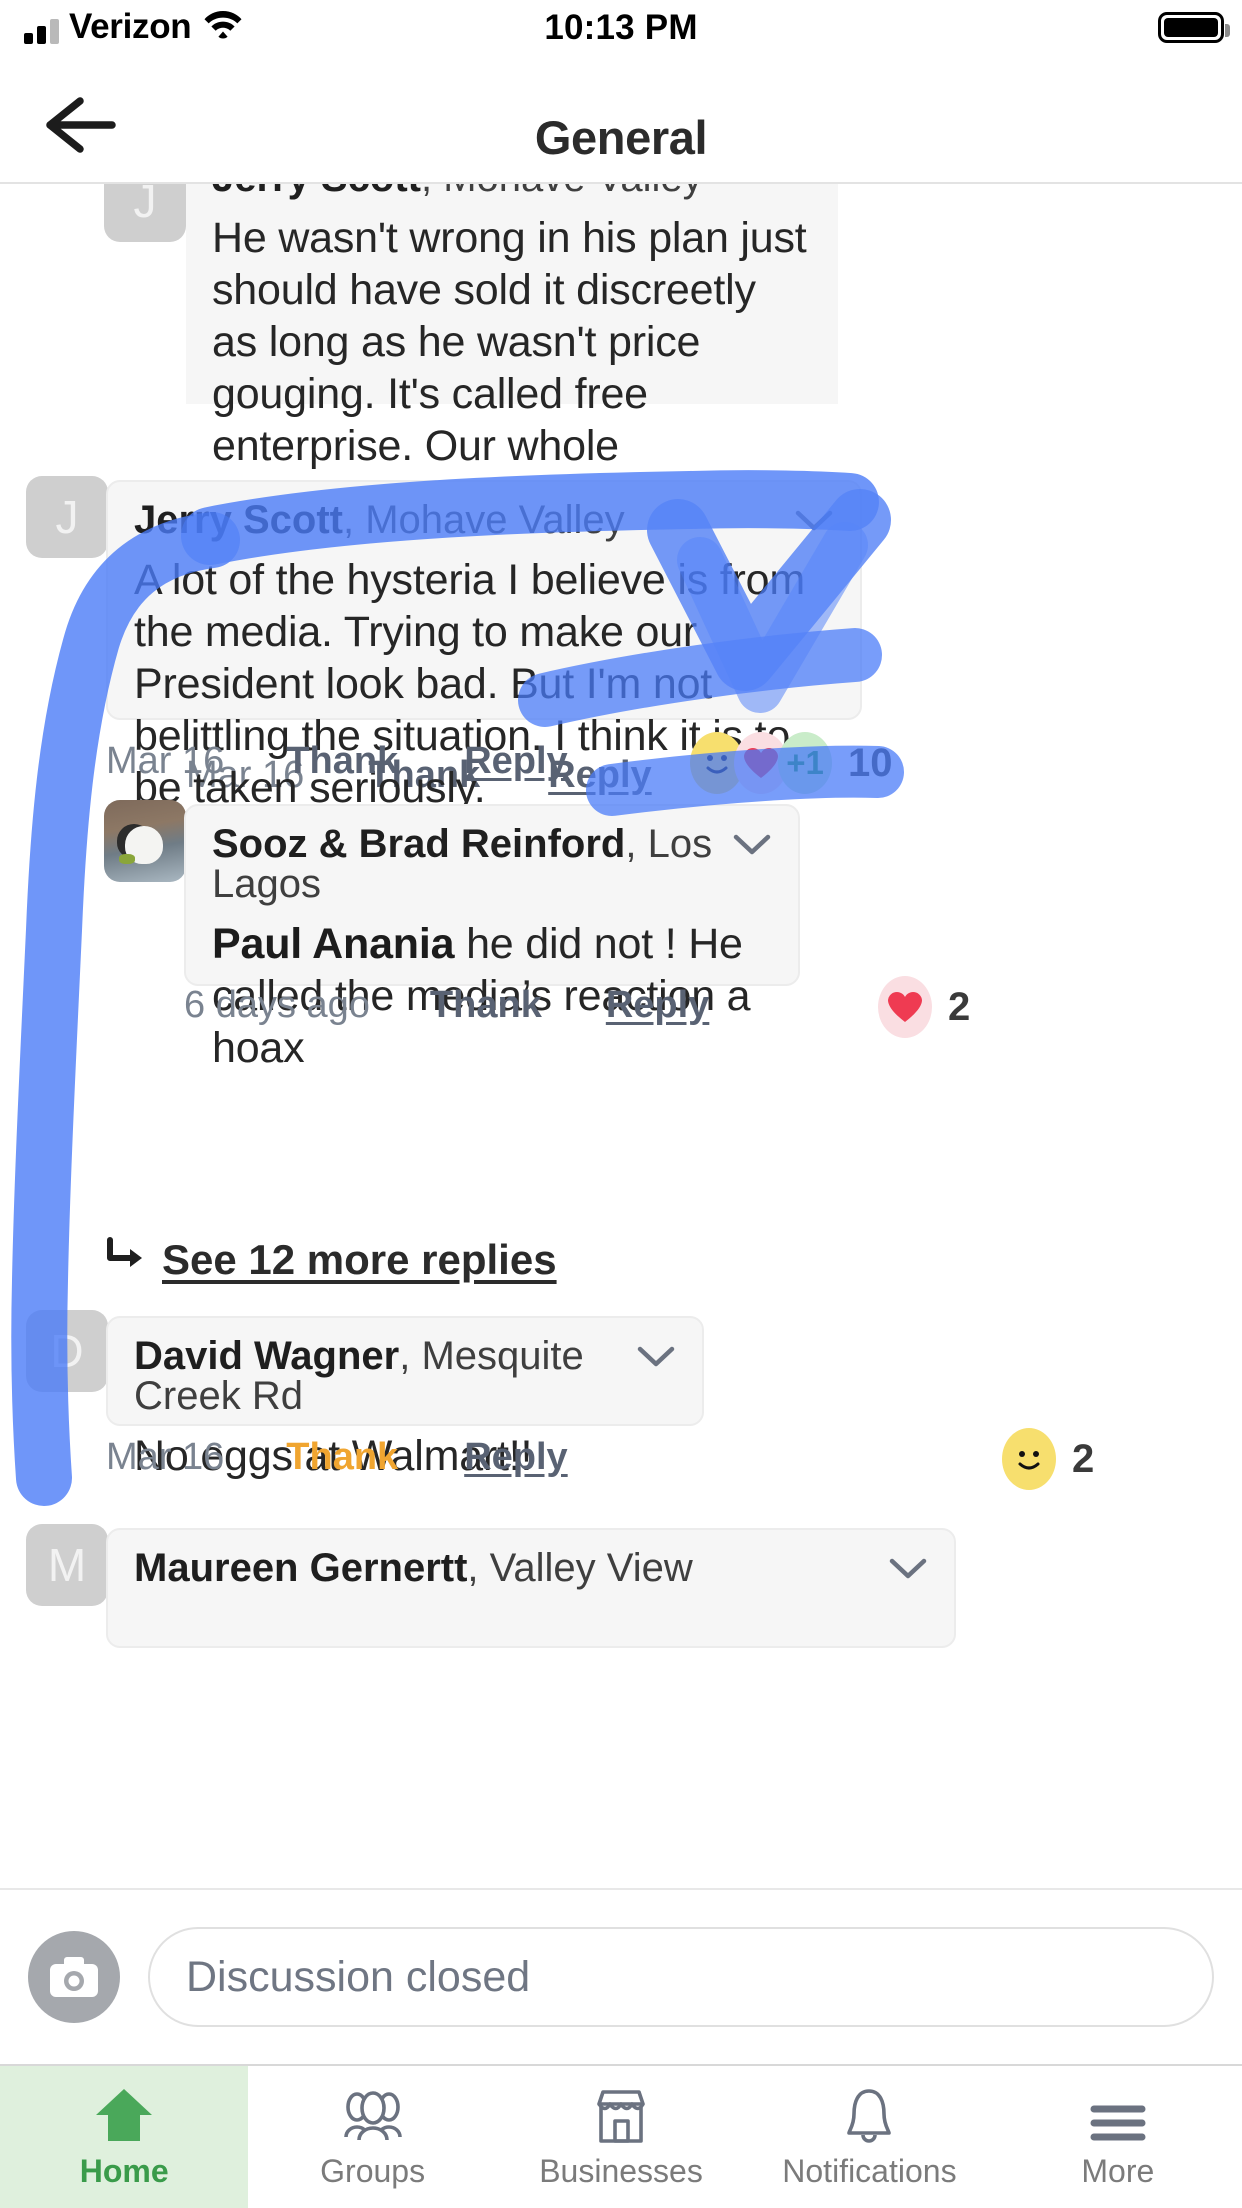  I want to click on groups-icon, so click(373, 2115).